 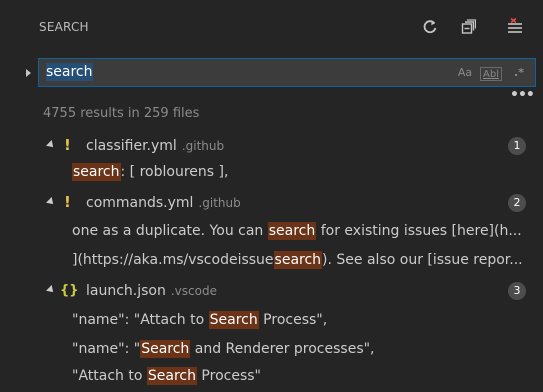 I want to click on braces-icon: {}, so click(x=69, y=290).